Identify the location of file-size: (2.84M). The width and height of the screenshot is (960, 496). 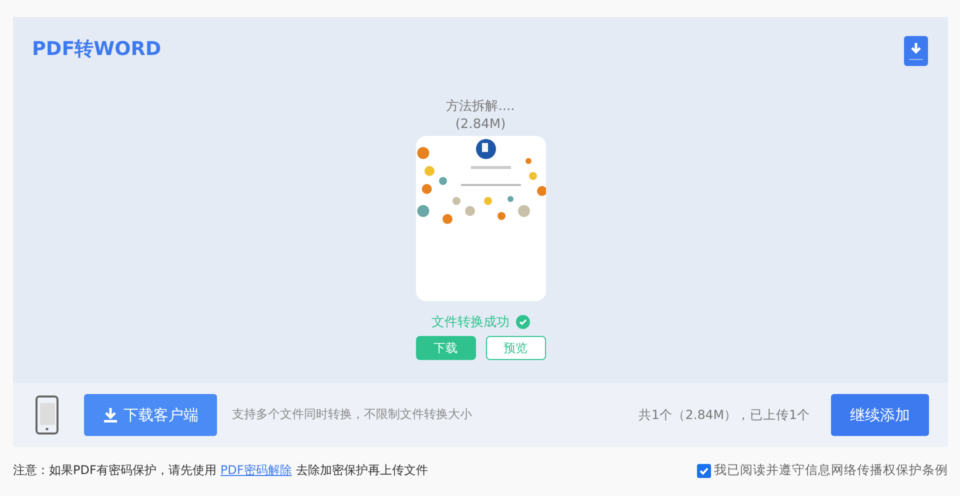
(480, 124).